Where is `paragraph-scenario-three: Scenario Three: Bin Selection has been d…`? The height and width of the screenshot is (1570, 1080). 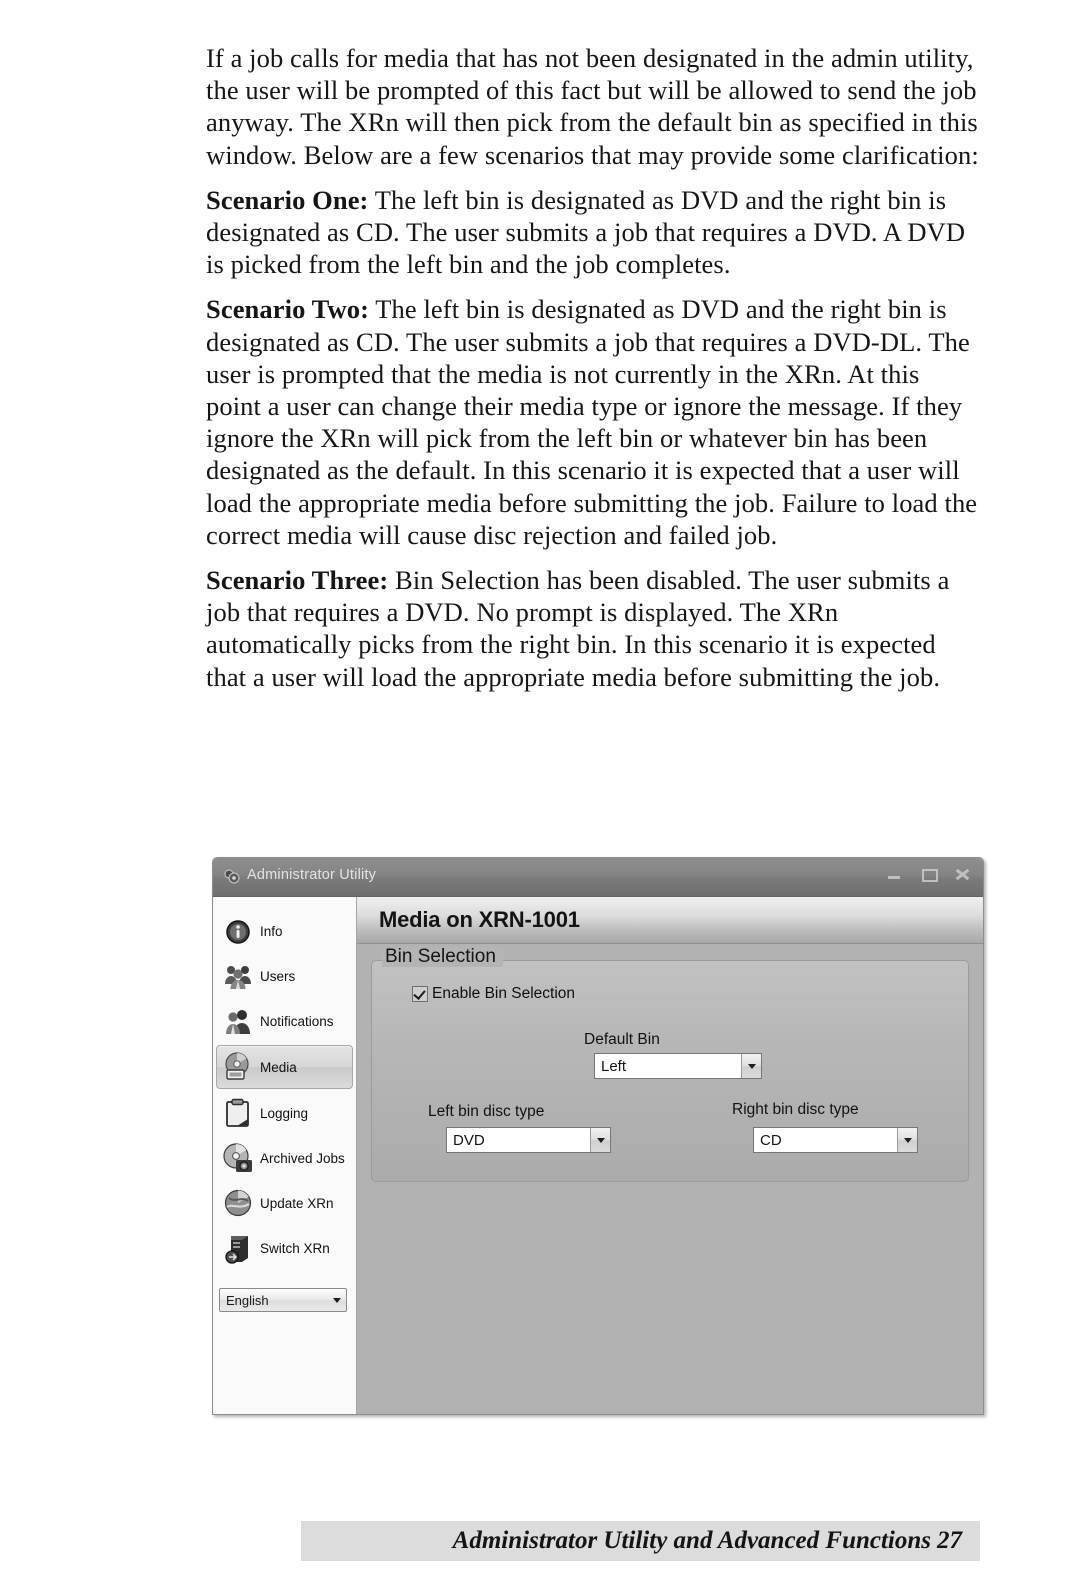 paragraph-scenario-three: Scenario Three: Bin Selection has been d… is located at coordinates (593, 628).